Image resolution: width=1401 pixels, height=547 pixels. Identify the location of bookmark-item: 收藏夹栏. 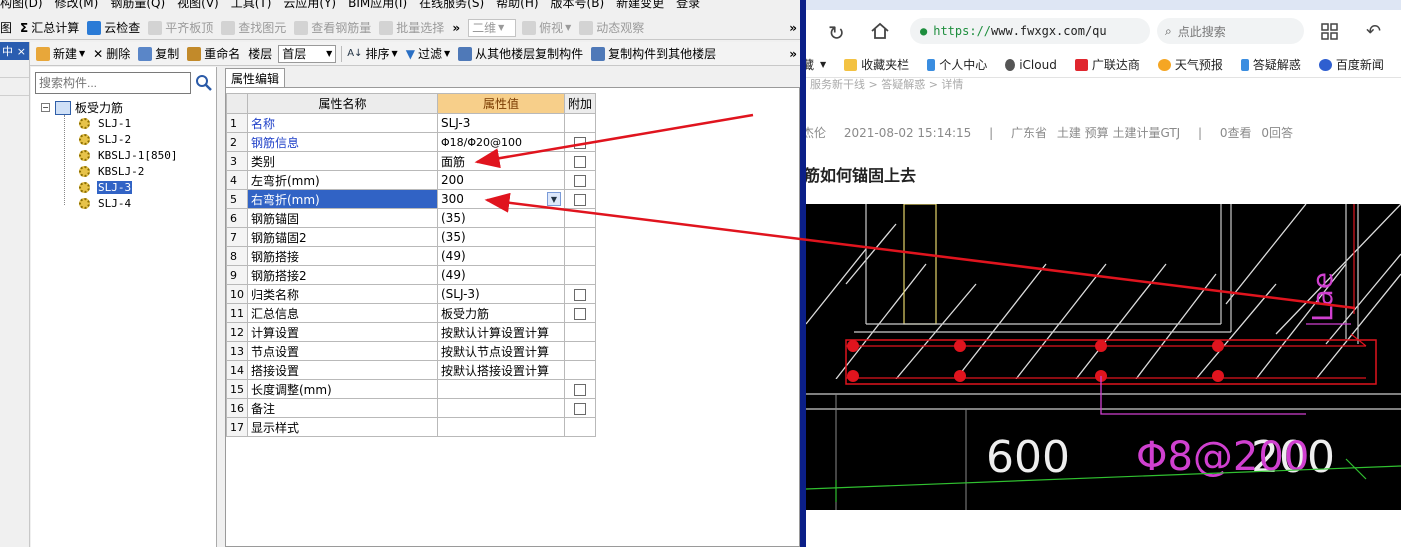
(876, 64).